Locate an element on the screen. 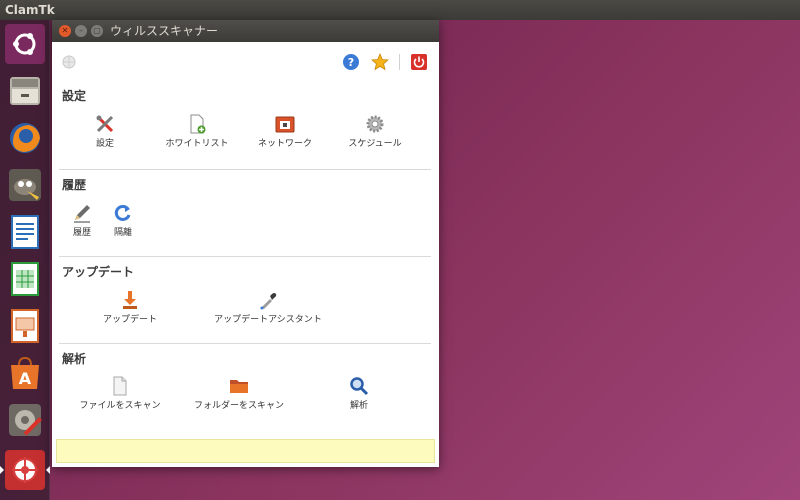  update-assistant-button: アップデートアシスタント is located at coordinates (268, 307).